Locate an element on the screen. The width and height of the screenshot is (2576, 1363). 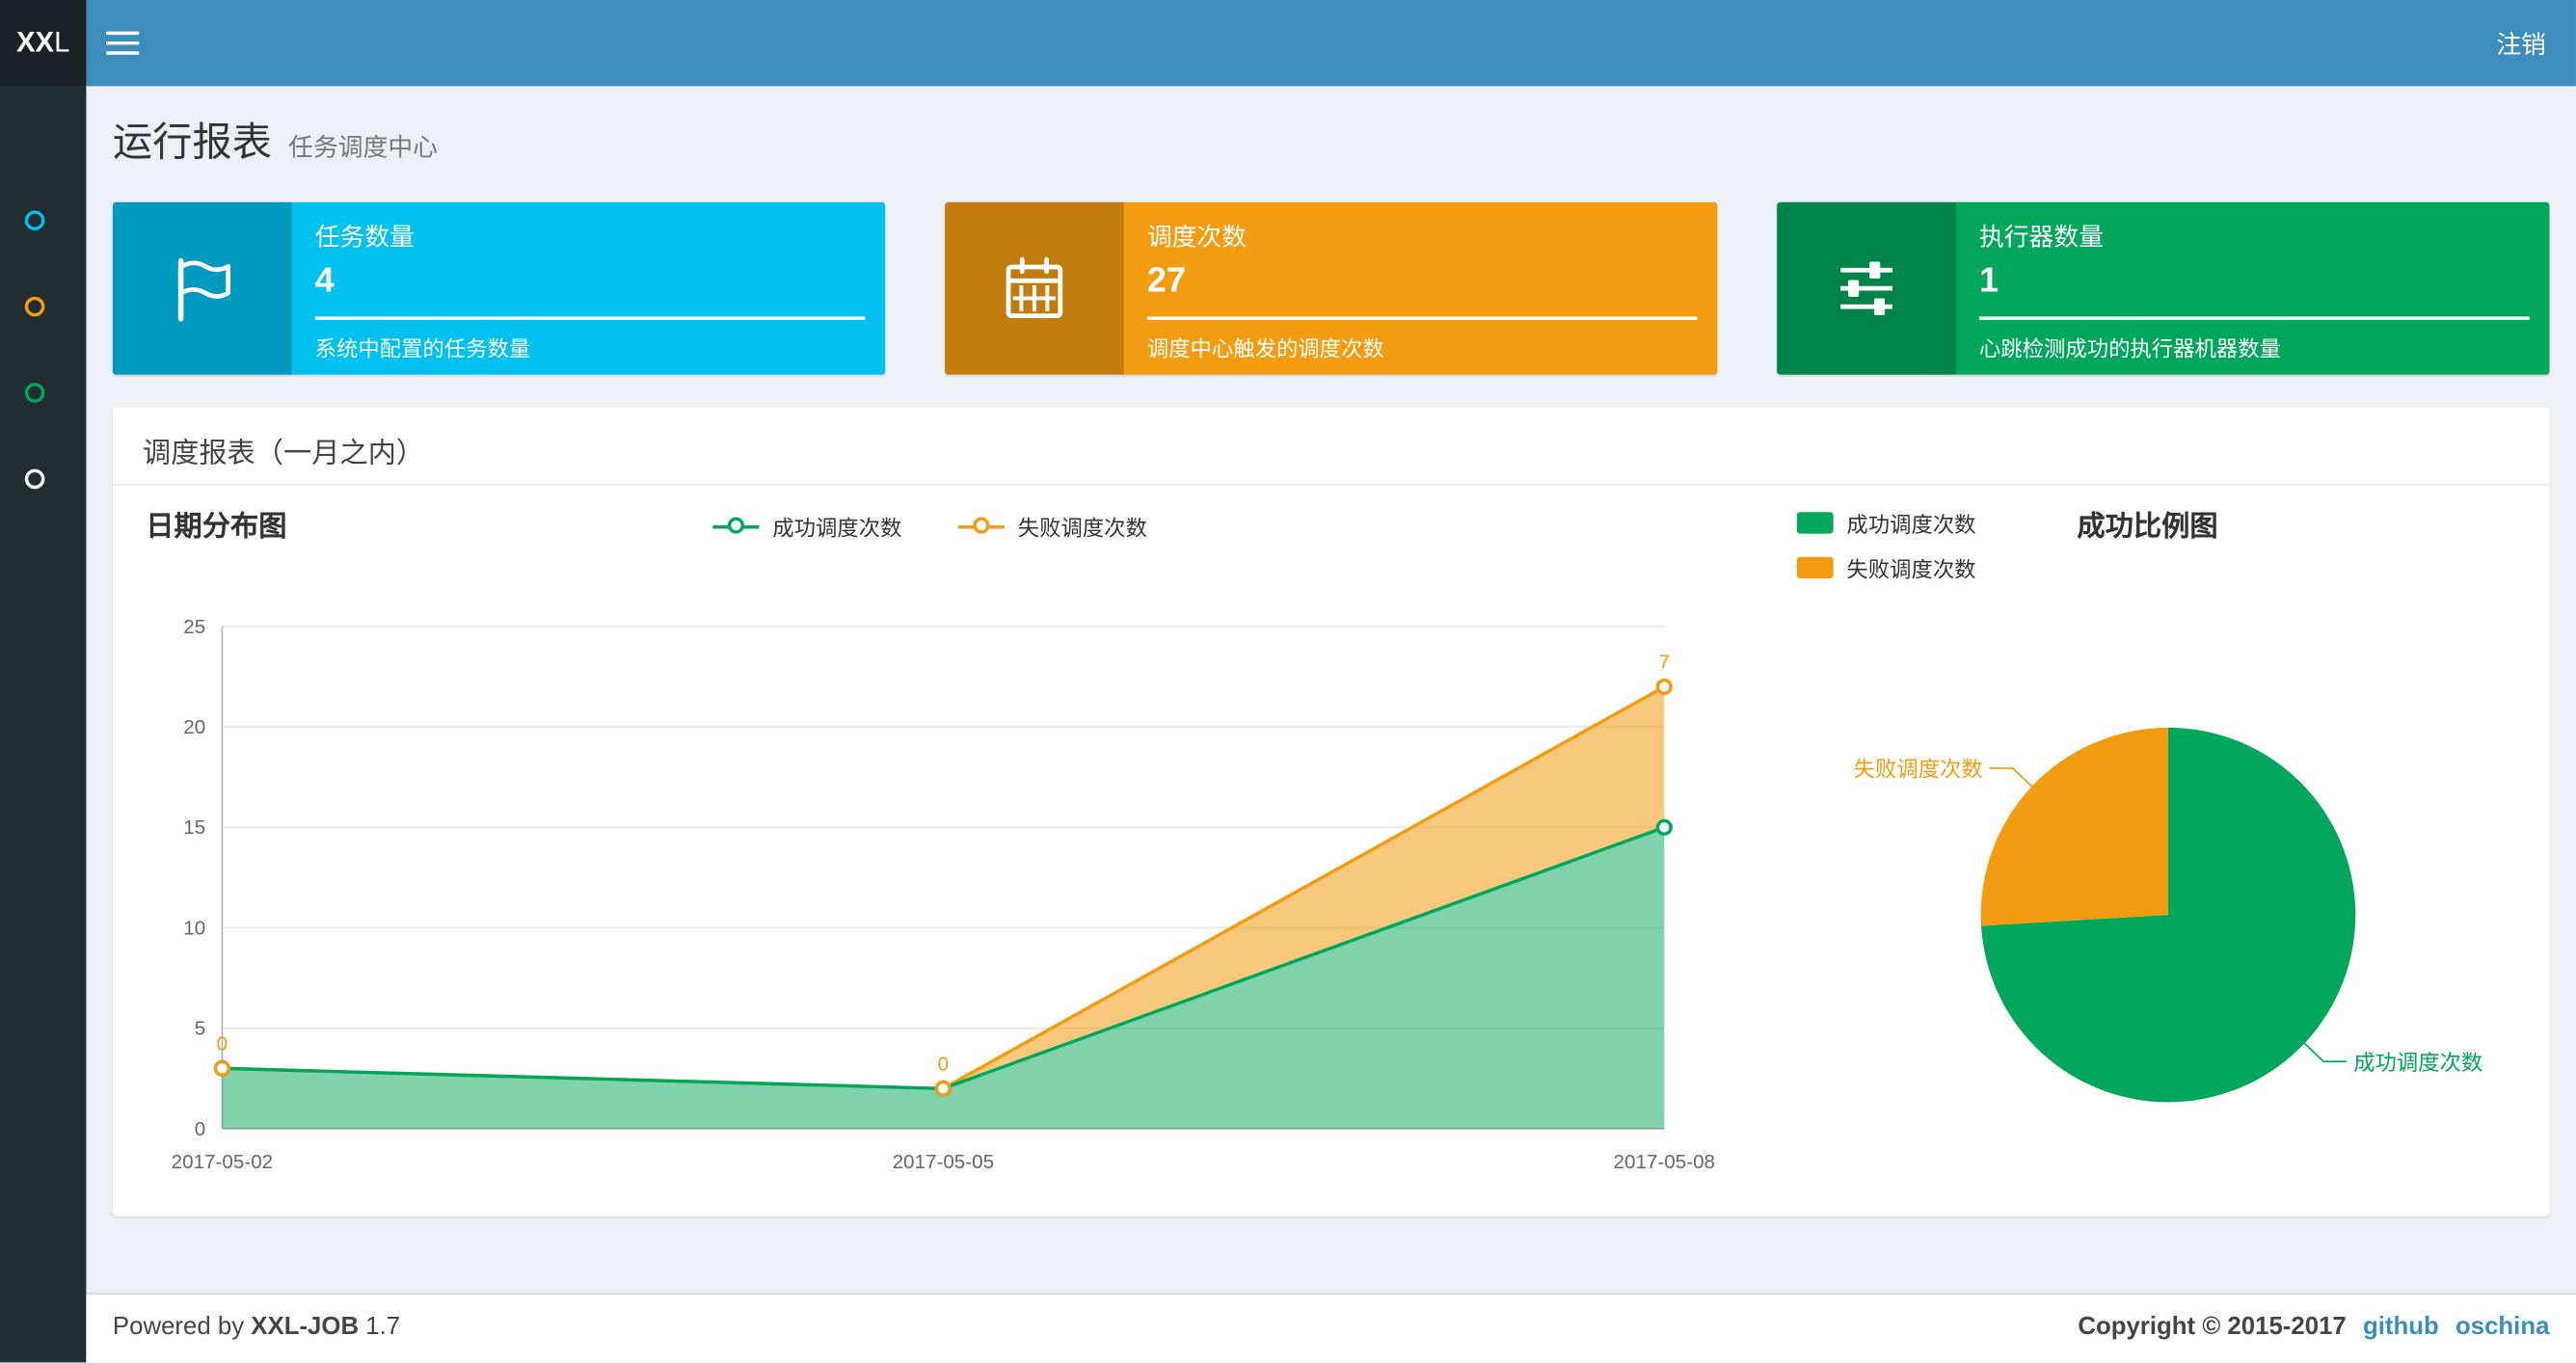
svg-text: 5 is located at coordinates (200, 1029).